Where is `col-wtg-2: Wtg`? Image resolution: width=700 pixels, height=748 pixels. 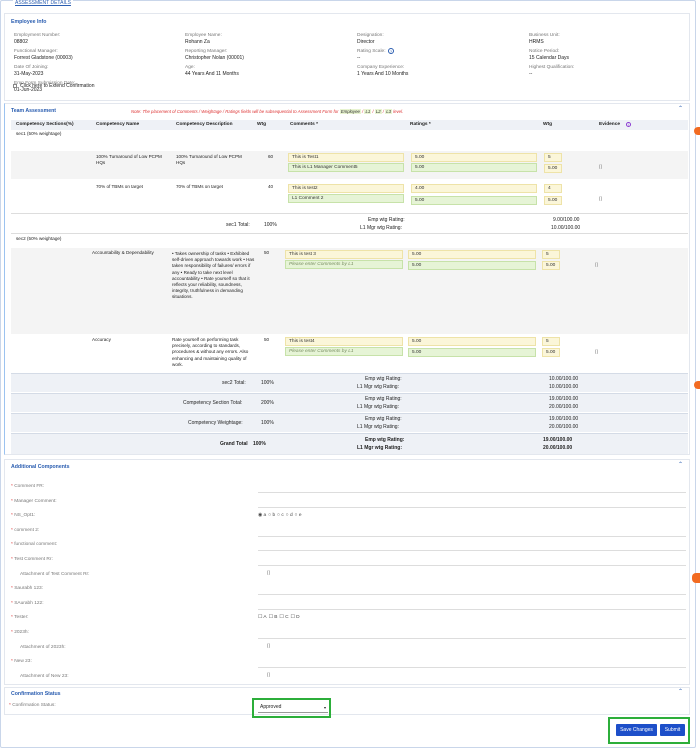
col-wtg-2: Wtg is located at coordinates (548, 124).